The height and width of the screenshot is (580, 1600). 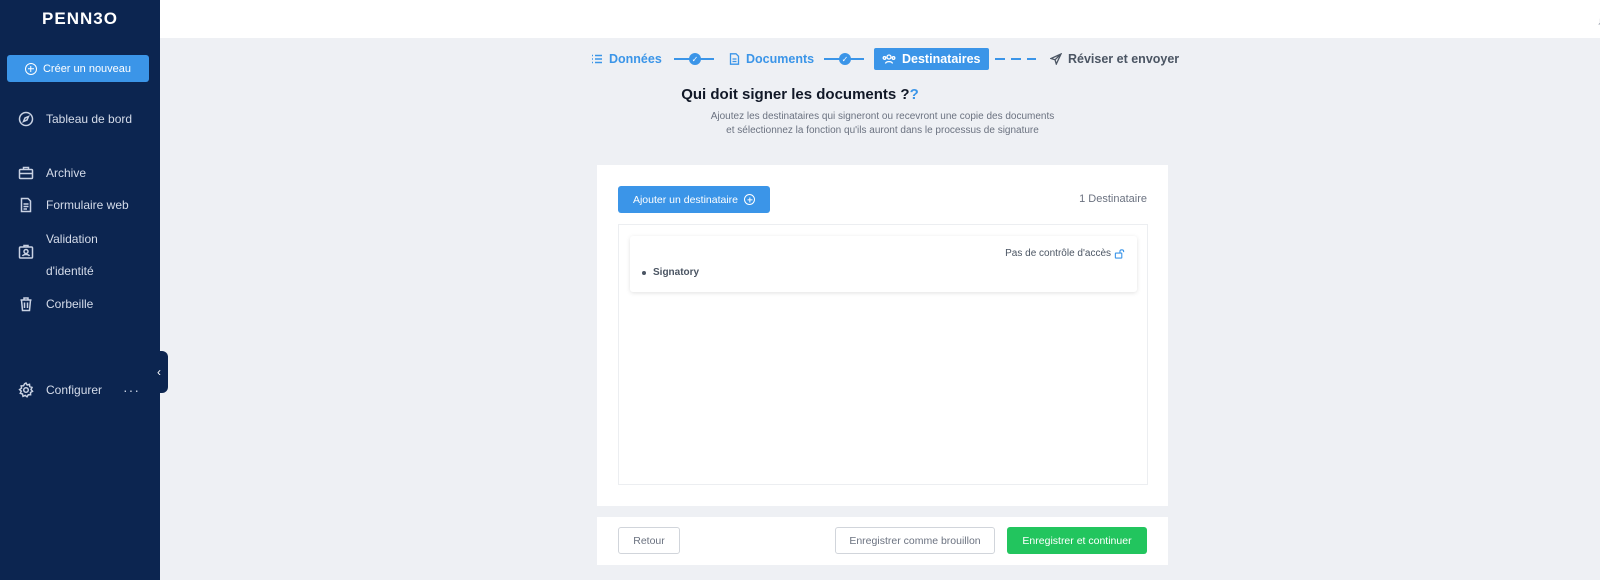 I want to click on users-icon, so click(x=889, y=59).